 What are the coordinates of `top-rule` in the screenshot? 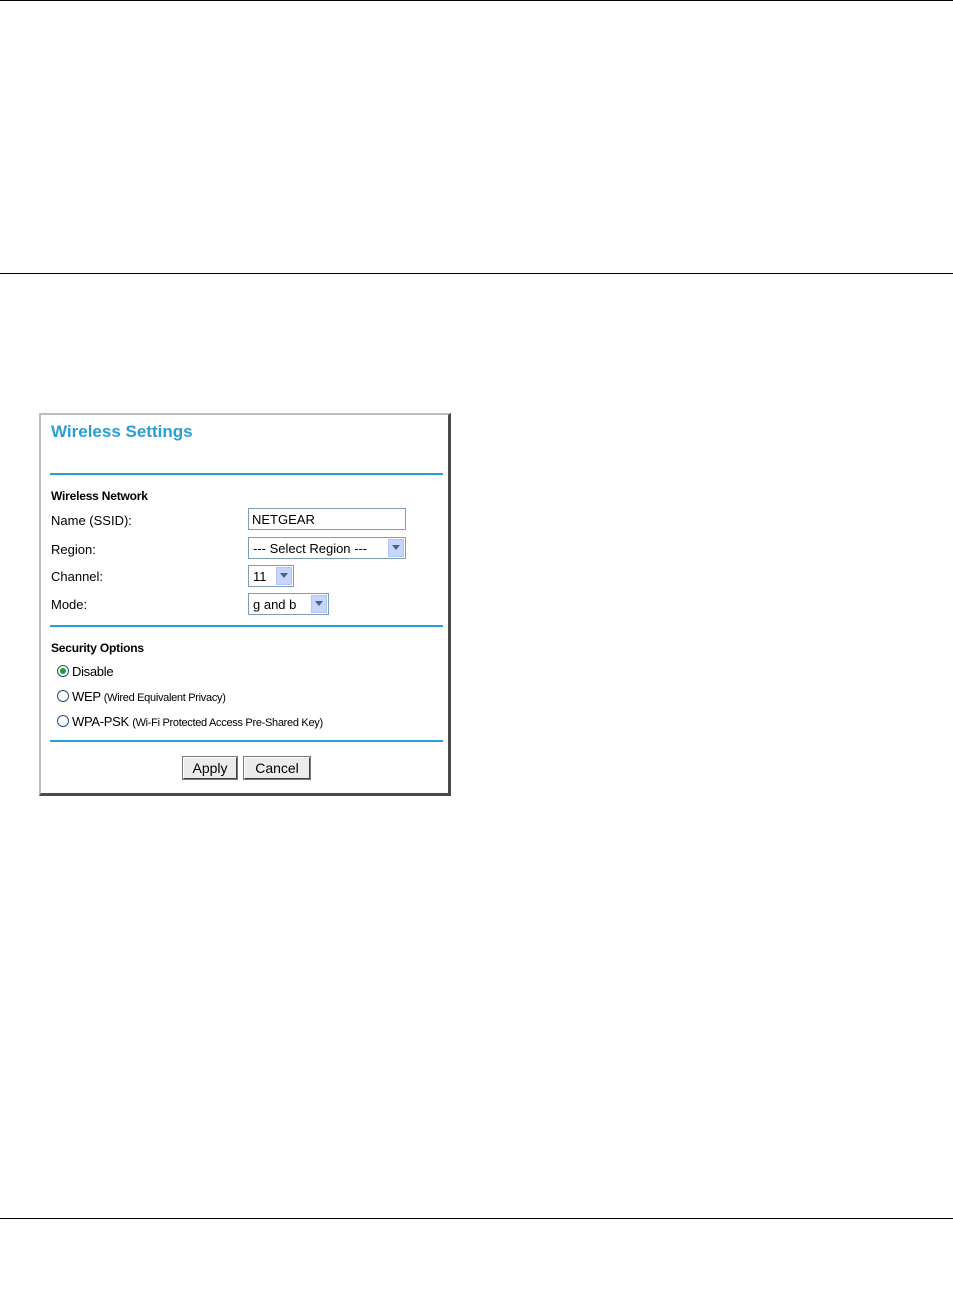 It's located at (476, 0).